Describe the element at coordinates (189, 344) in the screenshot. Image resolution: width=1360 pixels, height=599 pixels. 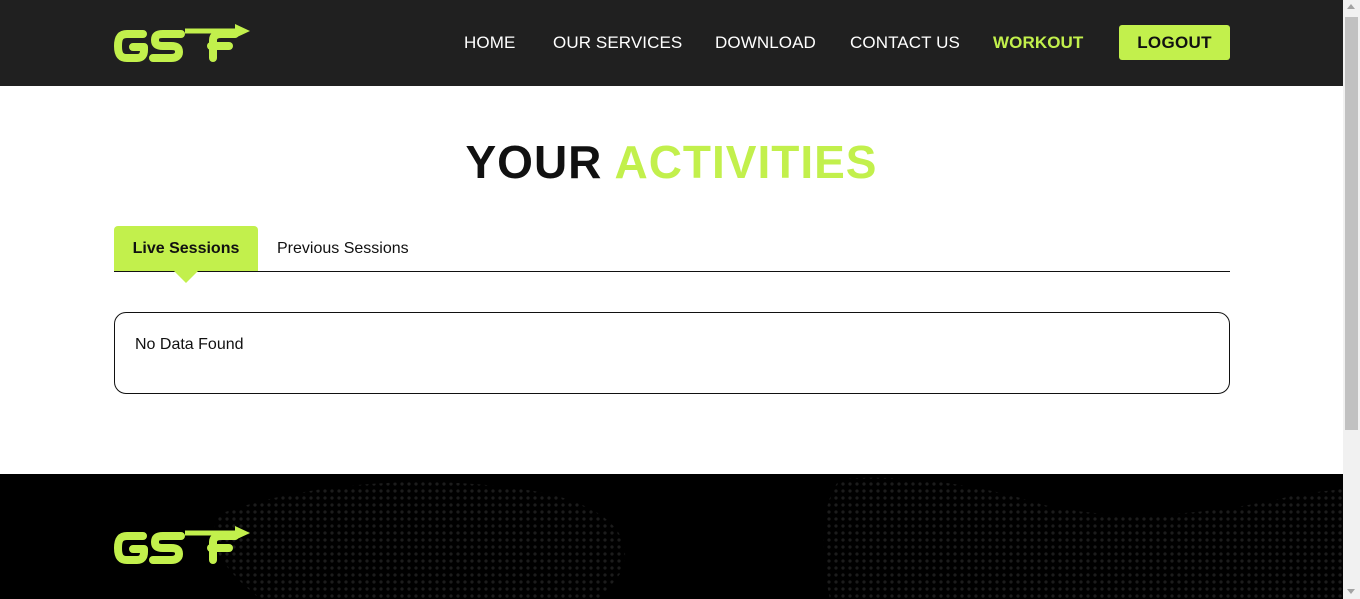
I see `empty-state-message: No Data Found` at that location.